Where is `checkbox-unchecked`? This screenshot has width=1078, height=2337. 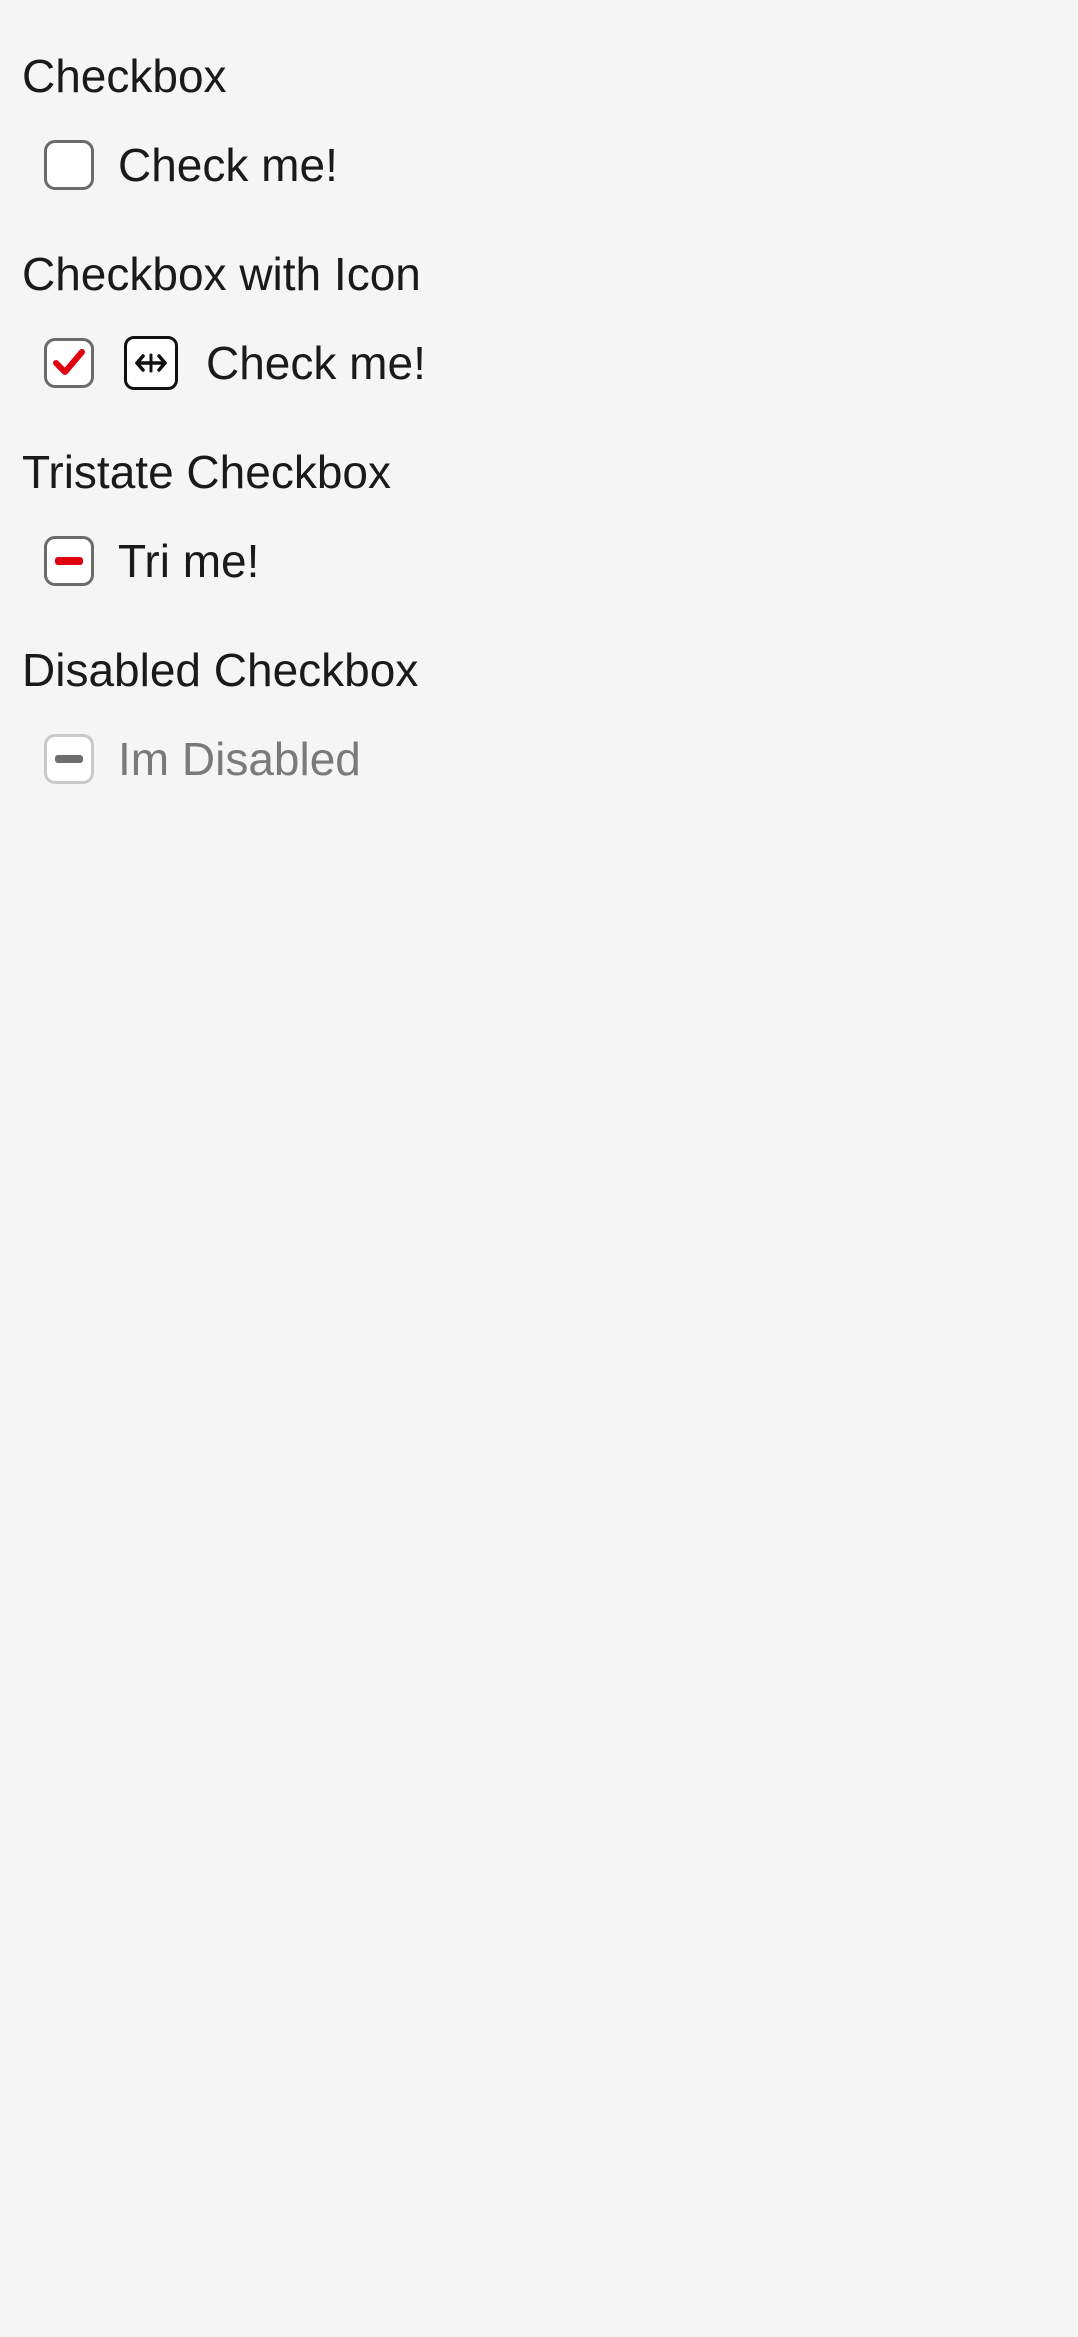
checkbox-unchecked is located at coordinates (69, 165).